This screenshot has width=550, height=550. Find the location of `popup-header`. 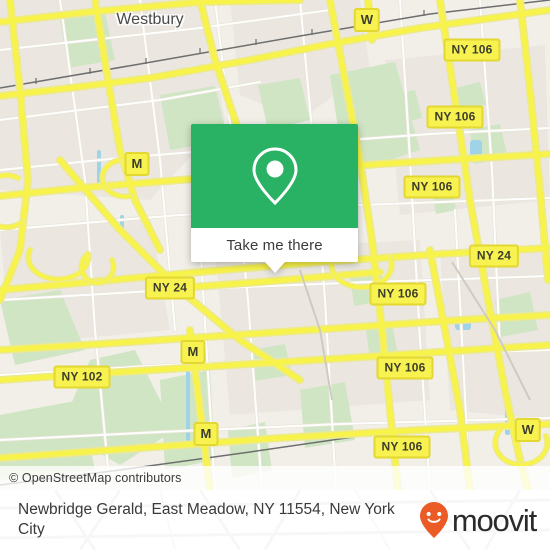

popup-header is located at coordinates (274, 176).